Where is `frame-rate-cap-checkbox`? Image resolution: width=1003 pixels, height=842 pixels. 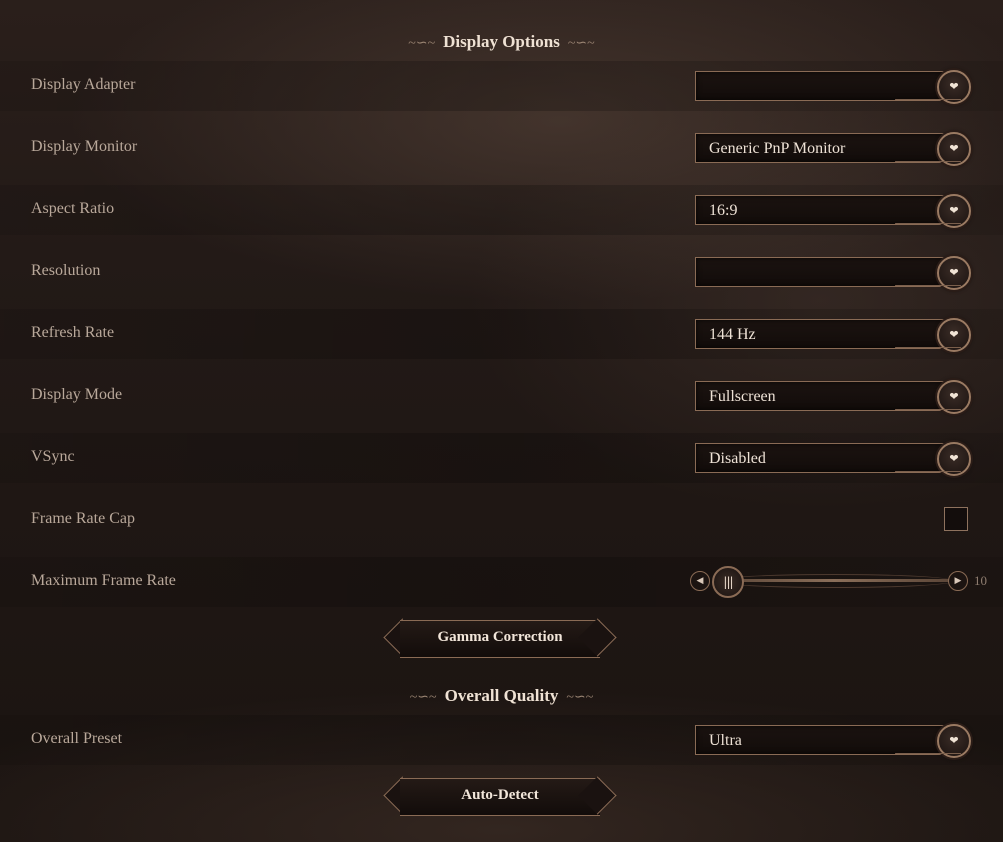 frame-rate-cap-checkbox is located at coordinates (956, 519).